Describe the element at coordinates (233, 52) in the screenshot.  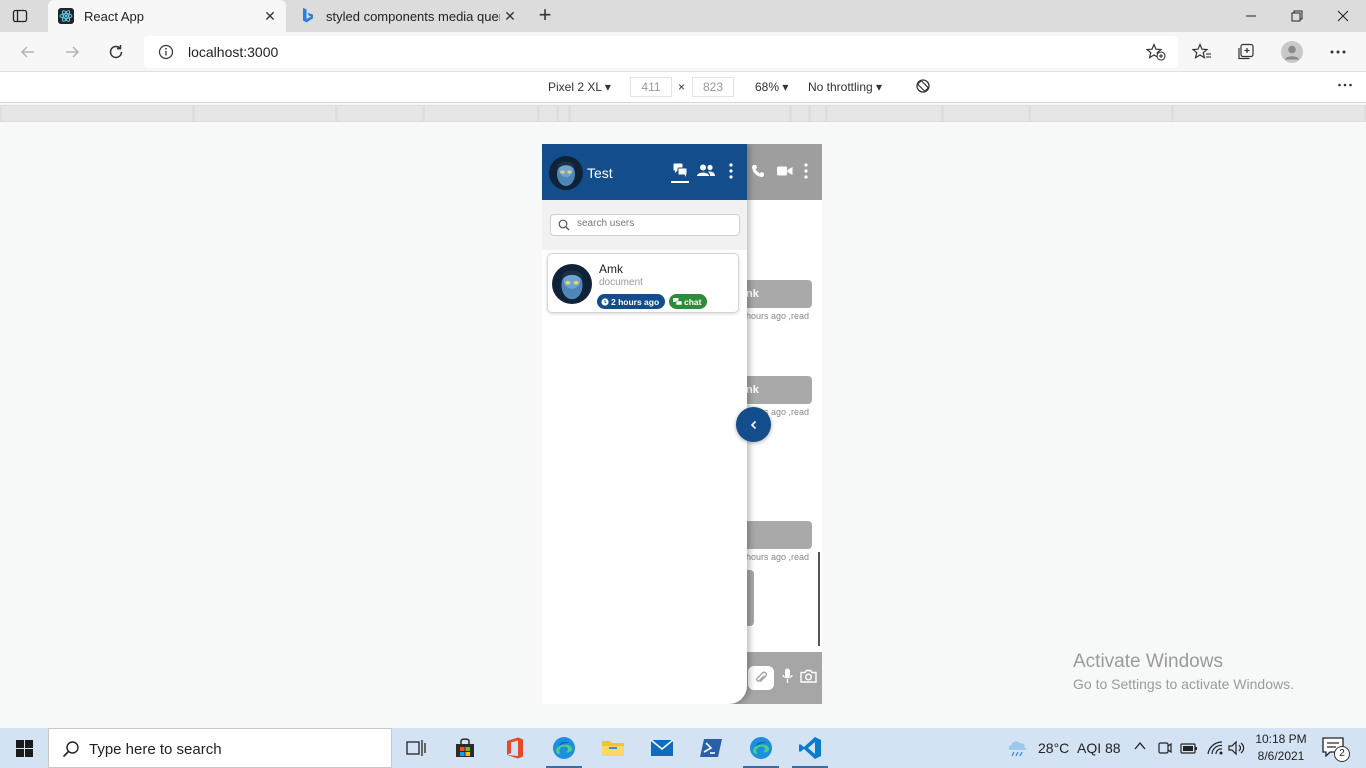
I see `url-text: localhost:3000` at that location.